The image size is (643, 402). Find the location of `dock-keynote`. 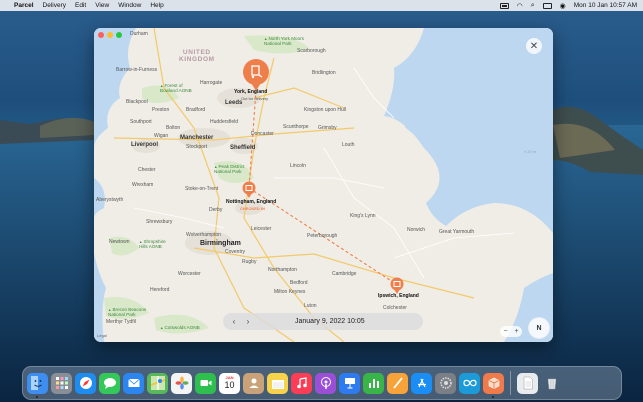

dock-keynote is located at coordinates (349, 383).